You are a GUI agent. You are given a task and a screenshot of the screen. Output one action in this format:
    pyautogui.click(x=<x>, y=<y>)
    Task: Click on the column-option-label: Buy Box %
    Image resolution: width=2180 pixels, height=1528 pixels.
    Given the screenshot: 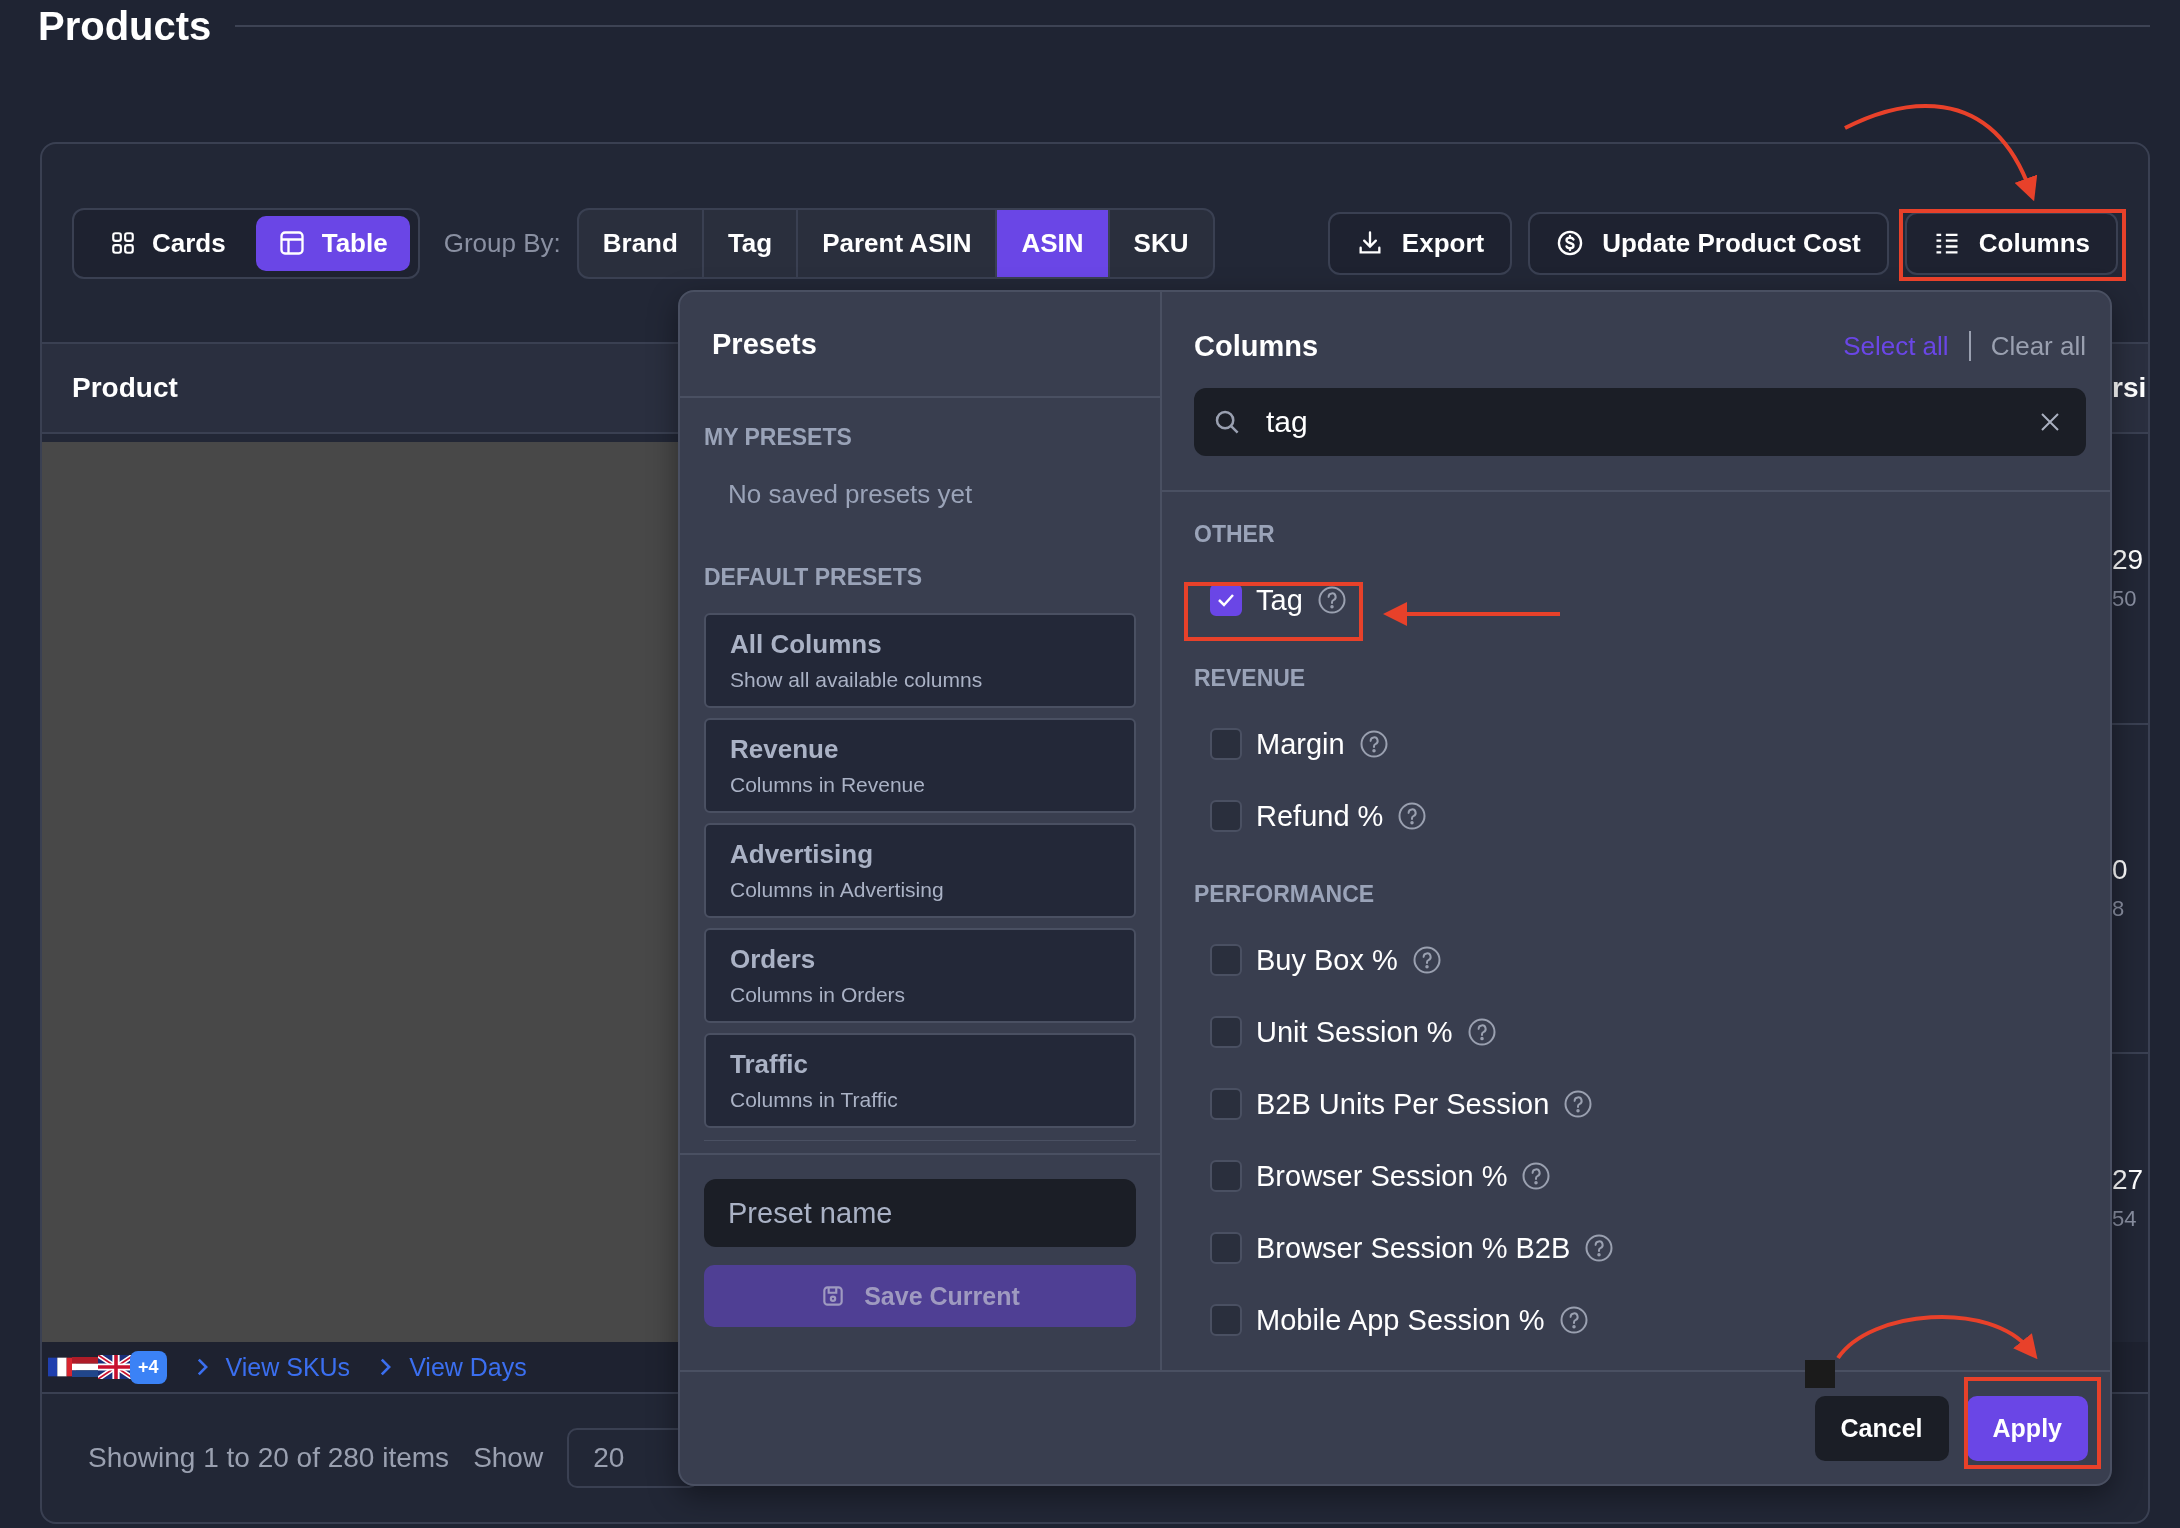 What is the action you would take?
    pyautogui.click(x=1327, y=960)
    